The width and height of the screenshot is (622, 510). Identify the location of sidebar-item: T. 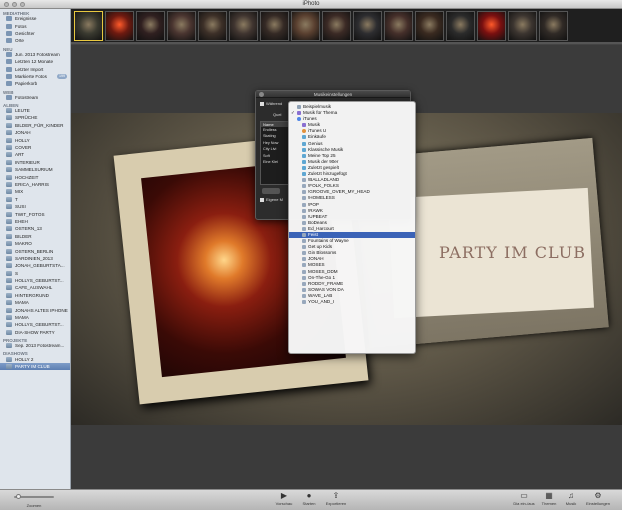
(35, 199).